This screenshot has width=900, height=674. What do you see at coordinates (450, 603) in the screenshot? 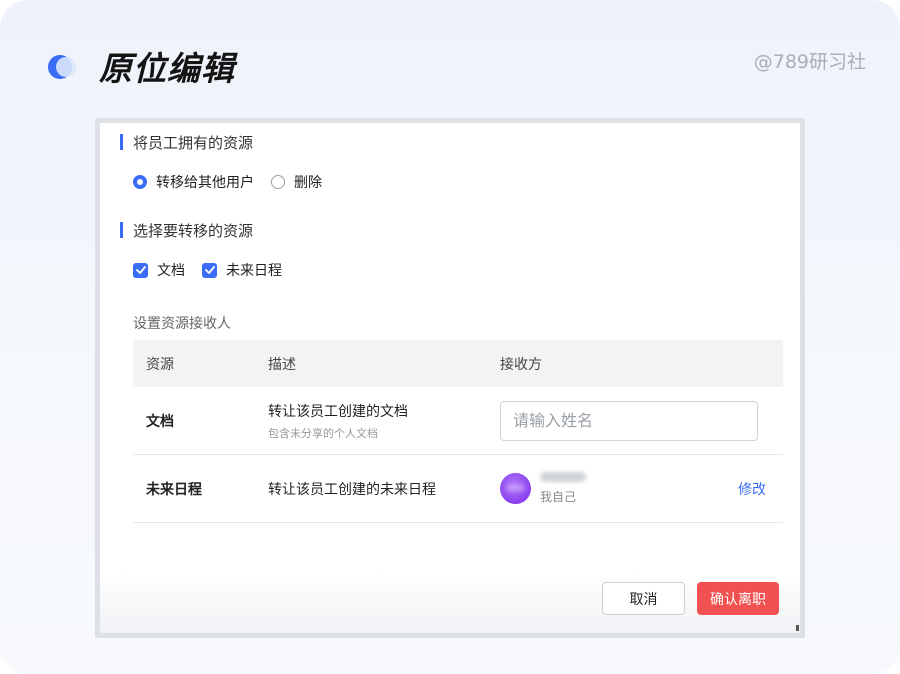
I see `footer-background` at bounding box center [450, 603].